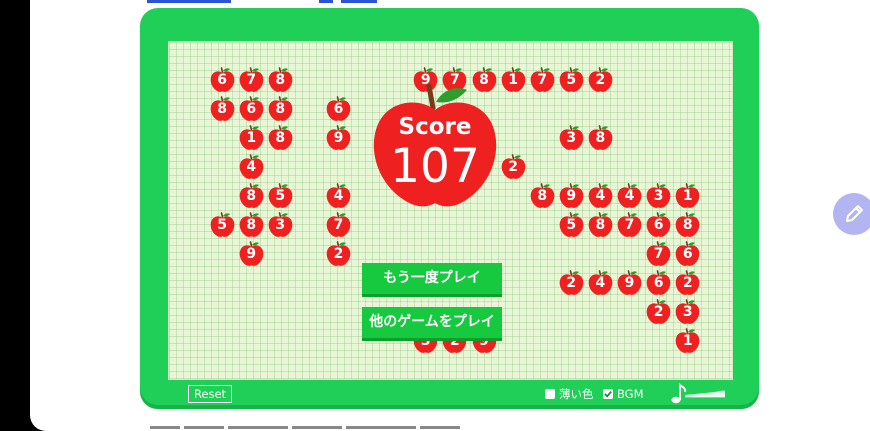 The height and width of the screenshot is (431, 870). Describe the element at coordinates (267, 2) in the screenshot. I see `top-links-strip` at that location.